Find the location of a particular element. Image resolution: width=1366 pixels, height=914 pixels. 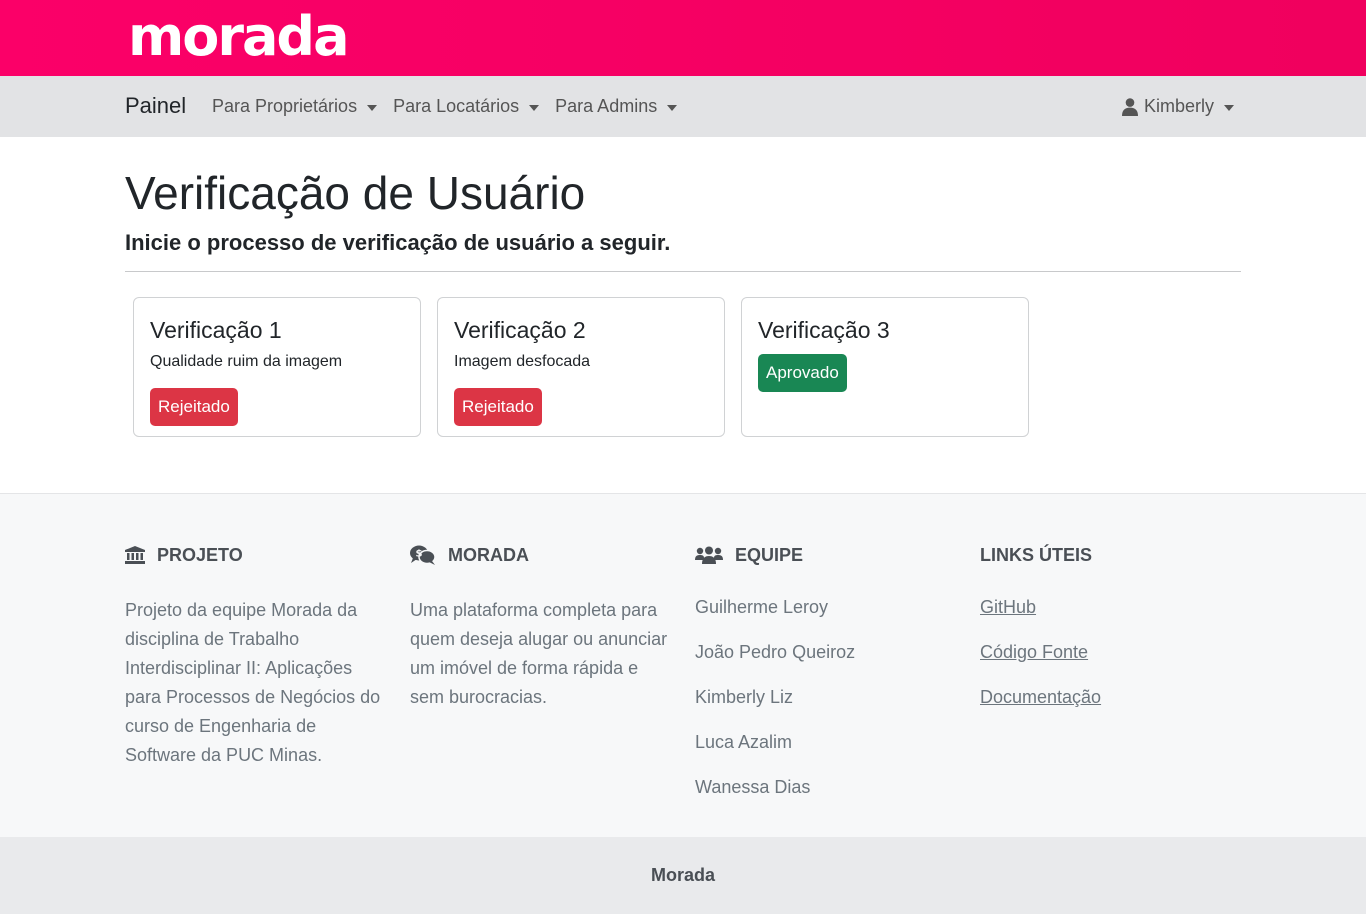

footer-heading-label: MORADA is located at coordinates (488, 554).